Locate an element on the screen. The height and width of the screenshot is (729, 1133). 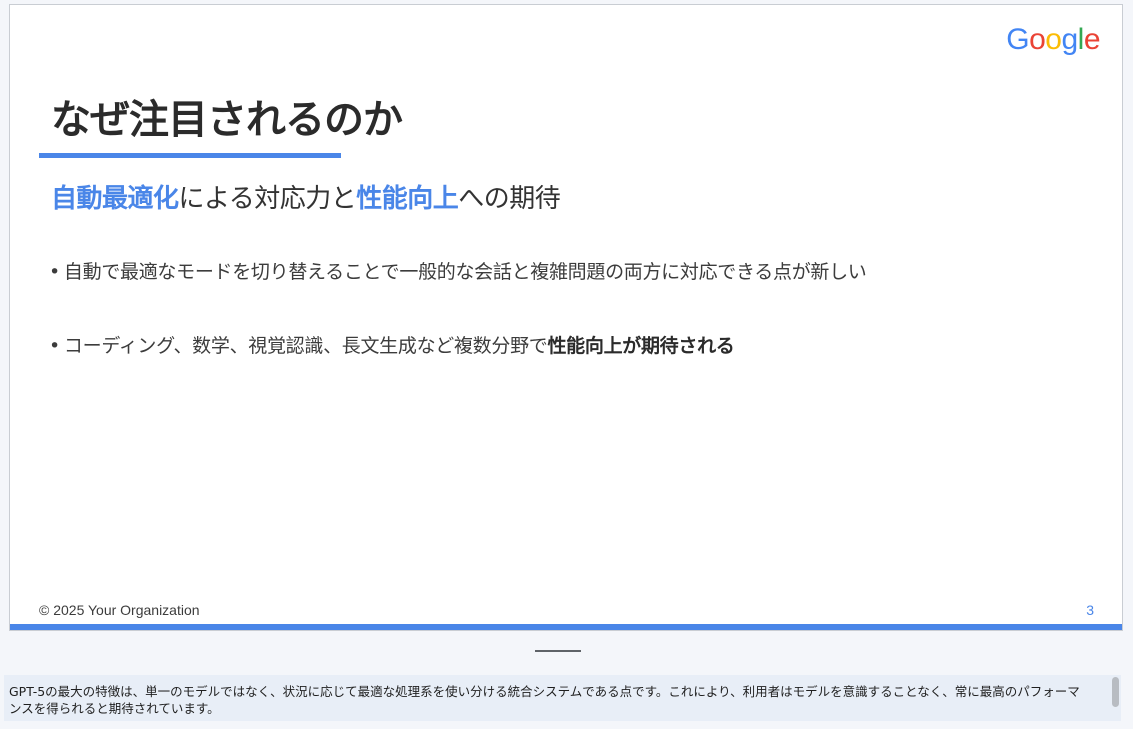
subtitle-highlight: 性能向上 is located at coordinates (407, 199).